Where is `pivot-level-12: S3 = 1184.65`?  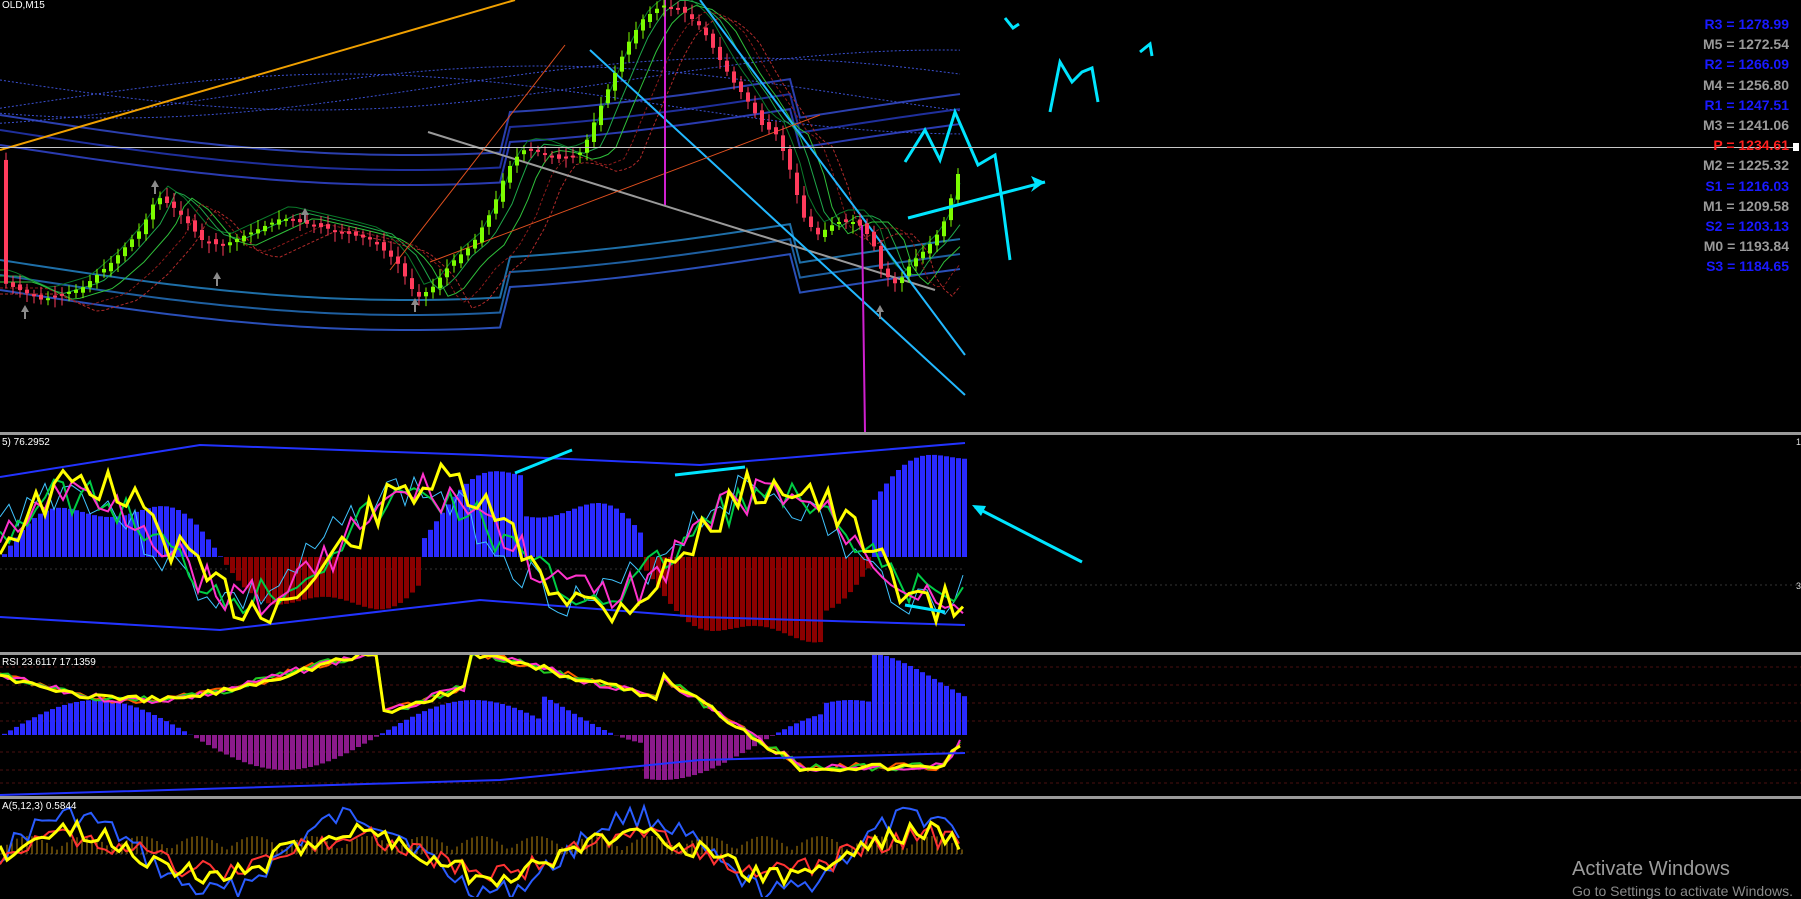 pivot-level-12: S3 = 1184.65 is located at coordinates (1719, 266).